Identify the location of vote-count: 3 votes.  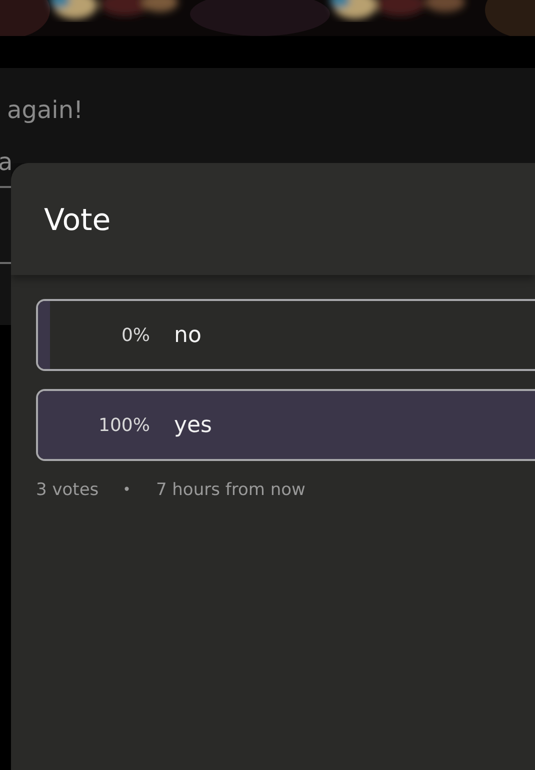
(67, 490).